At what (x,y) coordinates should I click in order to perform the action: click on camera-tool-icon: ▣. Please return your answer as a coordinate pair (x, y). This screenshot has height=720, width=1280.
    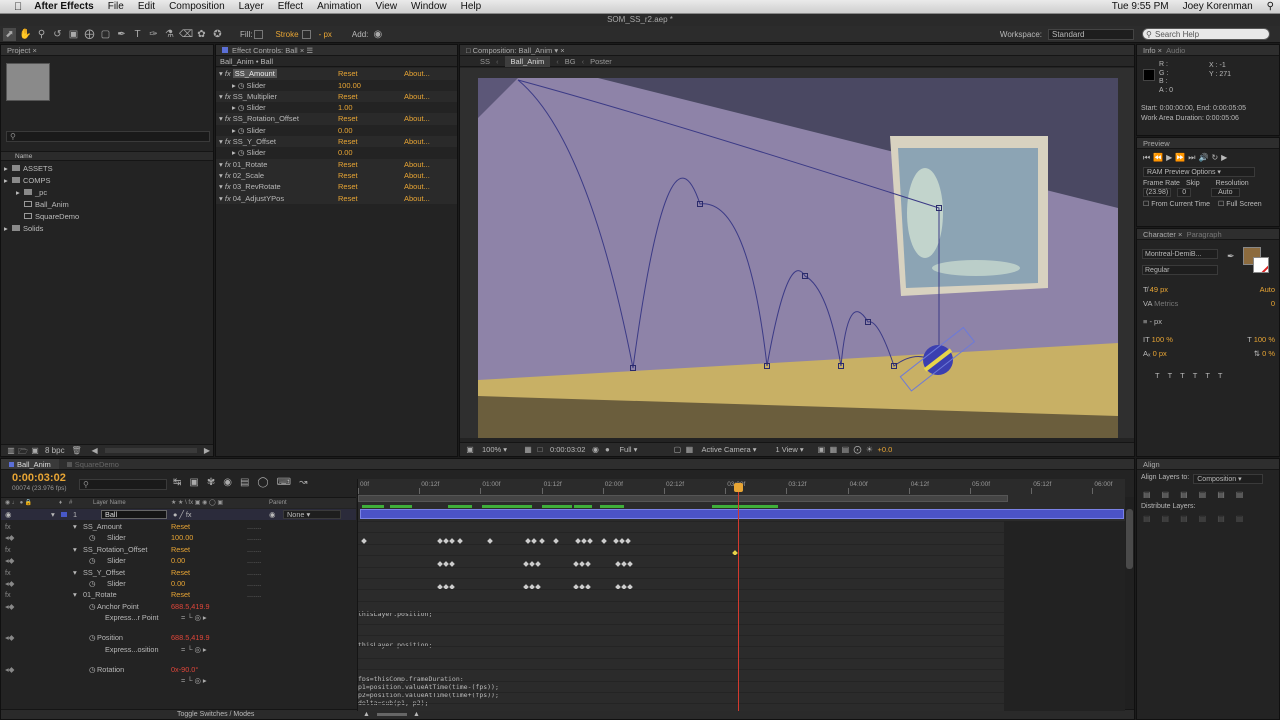
    Looking at the image, I should click on (73, 34).